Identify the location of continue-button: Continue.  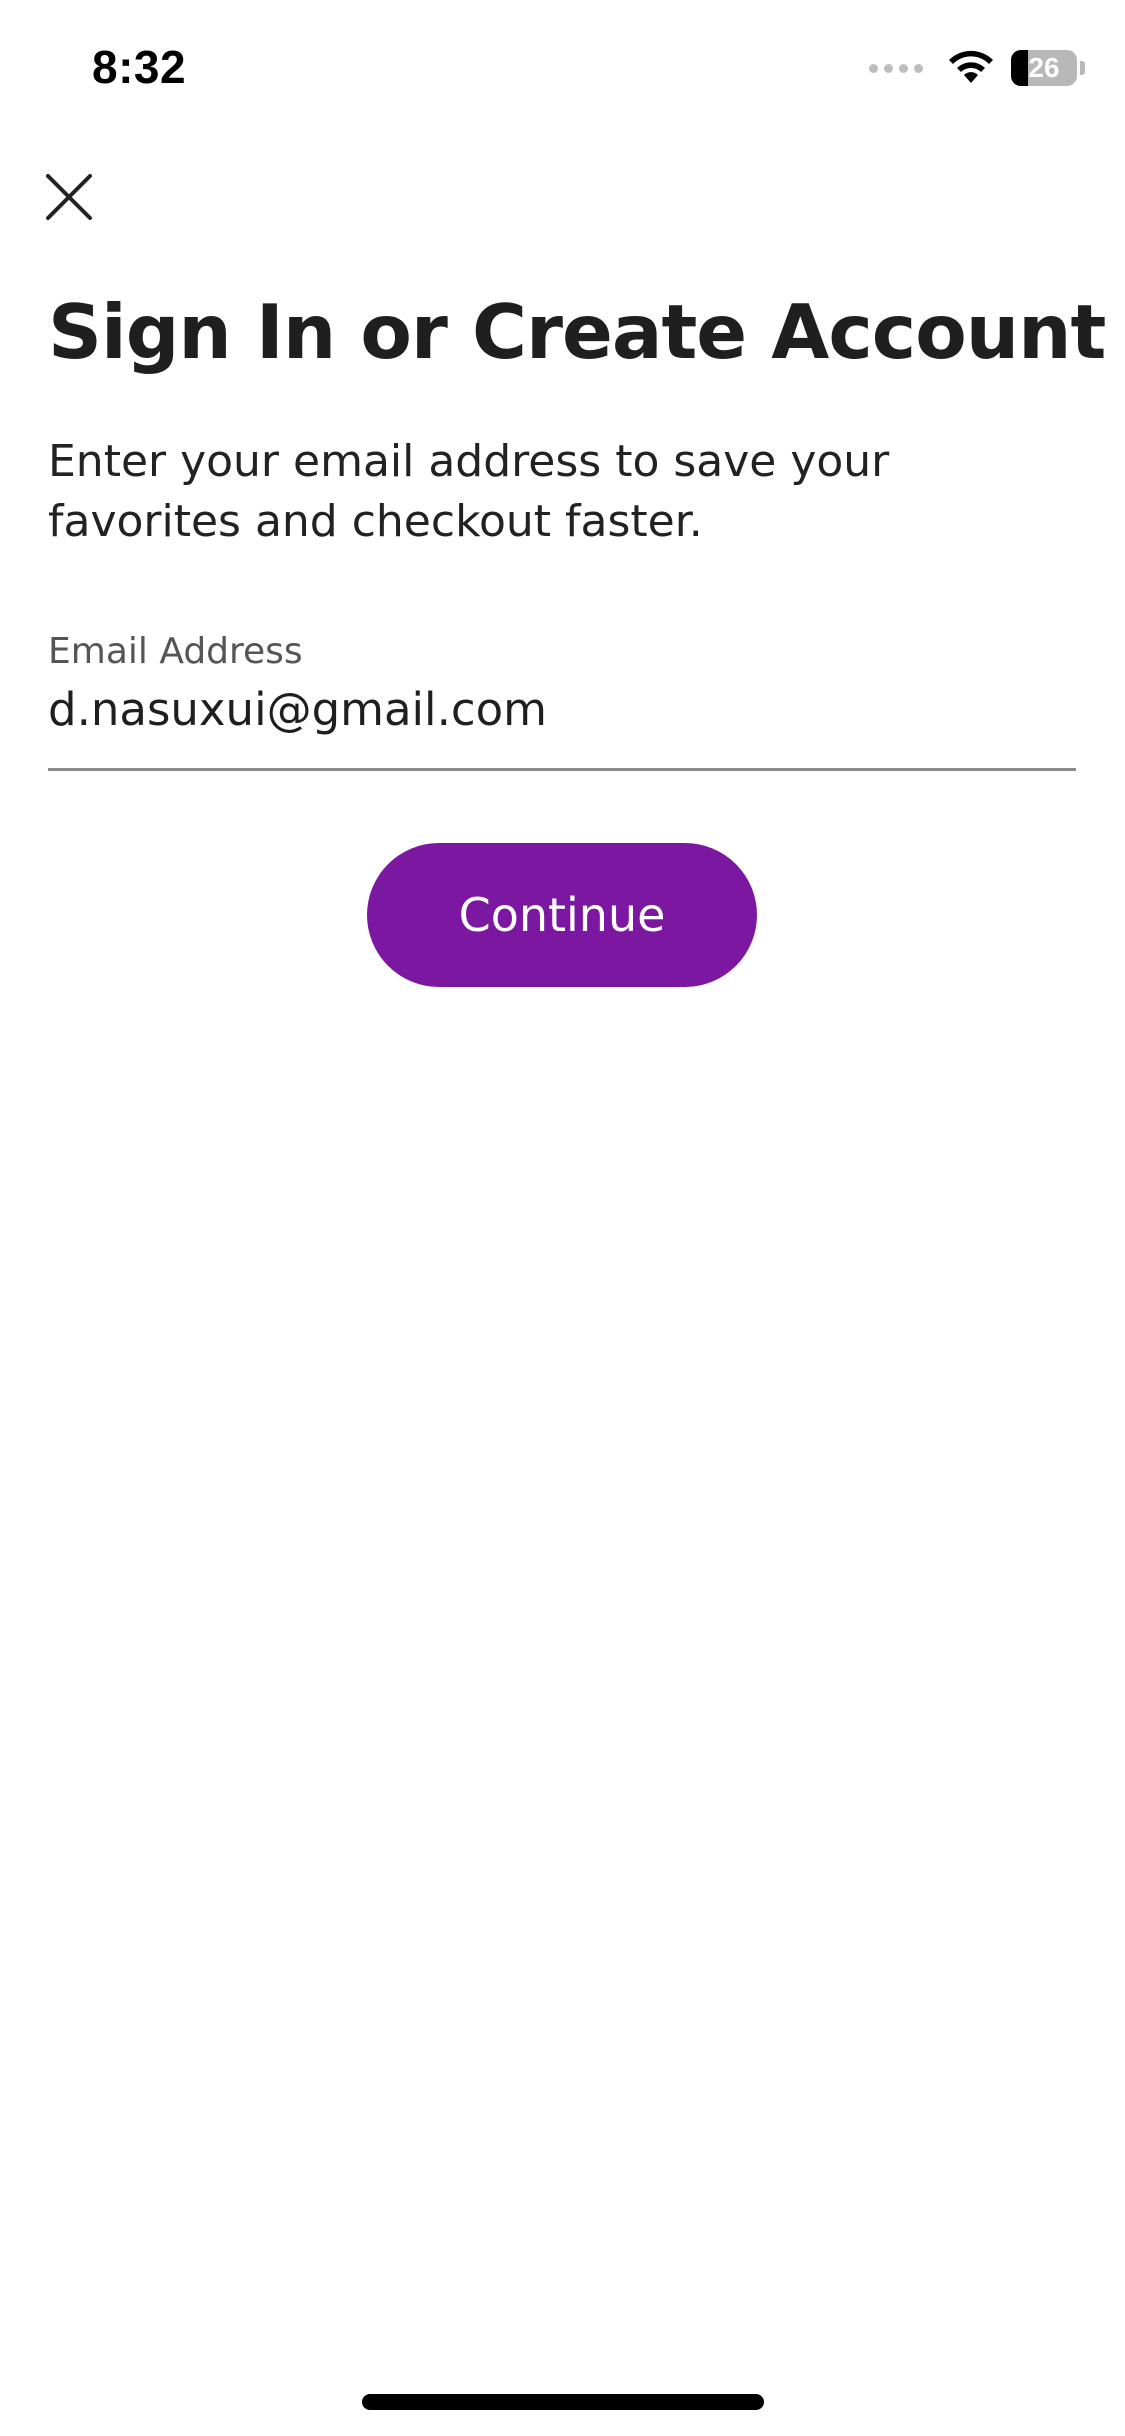
(562, 915).